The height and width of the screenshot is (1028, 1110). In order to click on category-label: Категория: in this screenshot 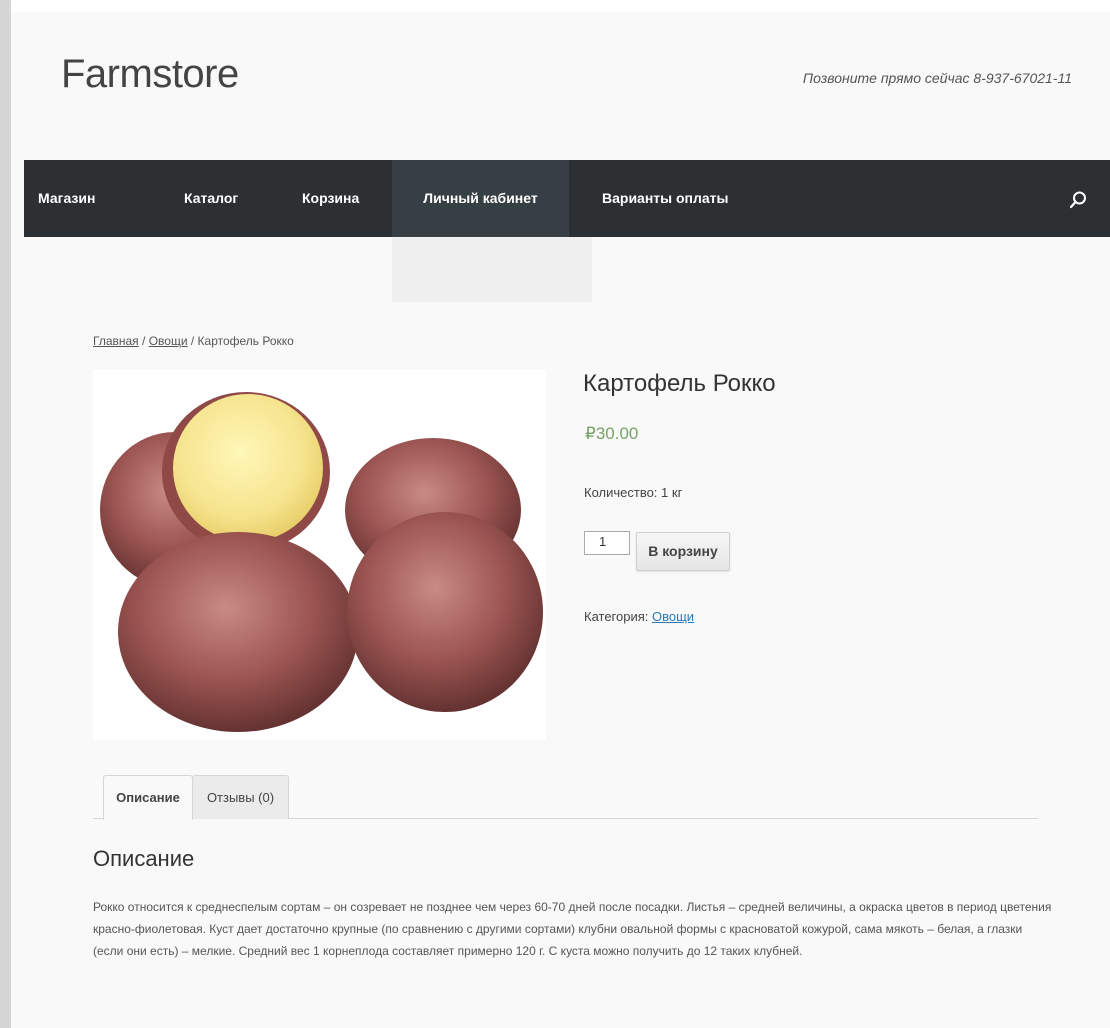, I will do `click(618, 616)`.